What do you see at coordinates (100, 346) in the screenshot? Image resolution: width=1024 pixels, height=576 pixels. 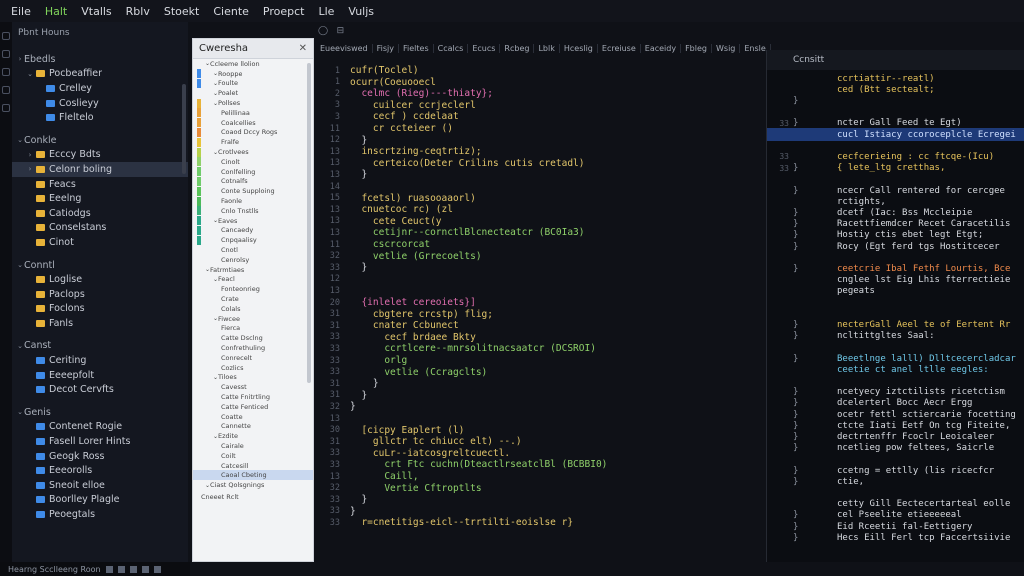 I see `tree-row: ⌄ Canst` at bounding box center [100, 346].